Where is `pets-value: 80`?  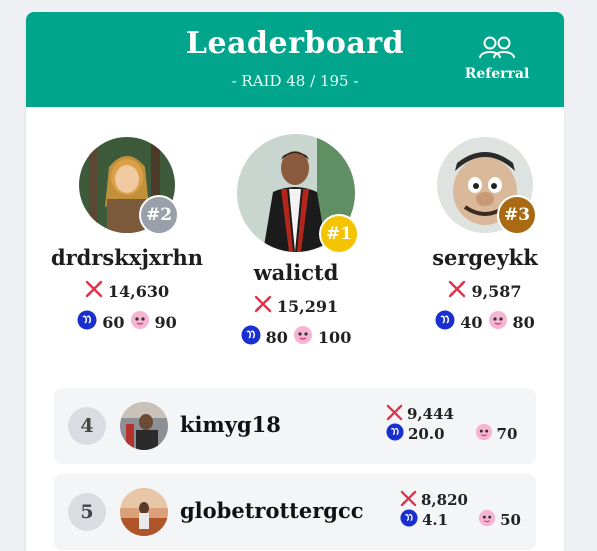
pets-value: 80 is located at coordinates (523, 322).